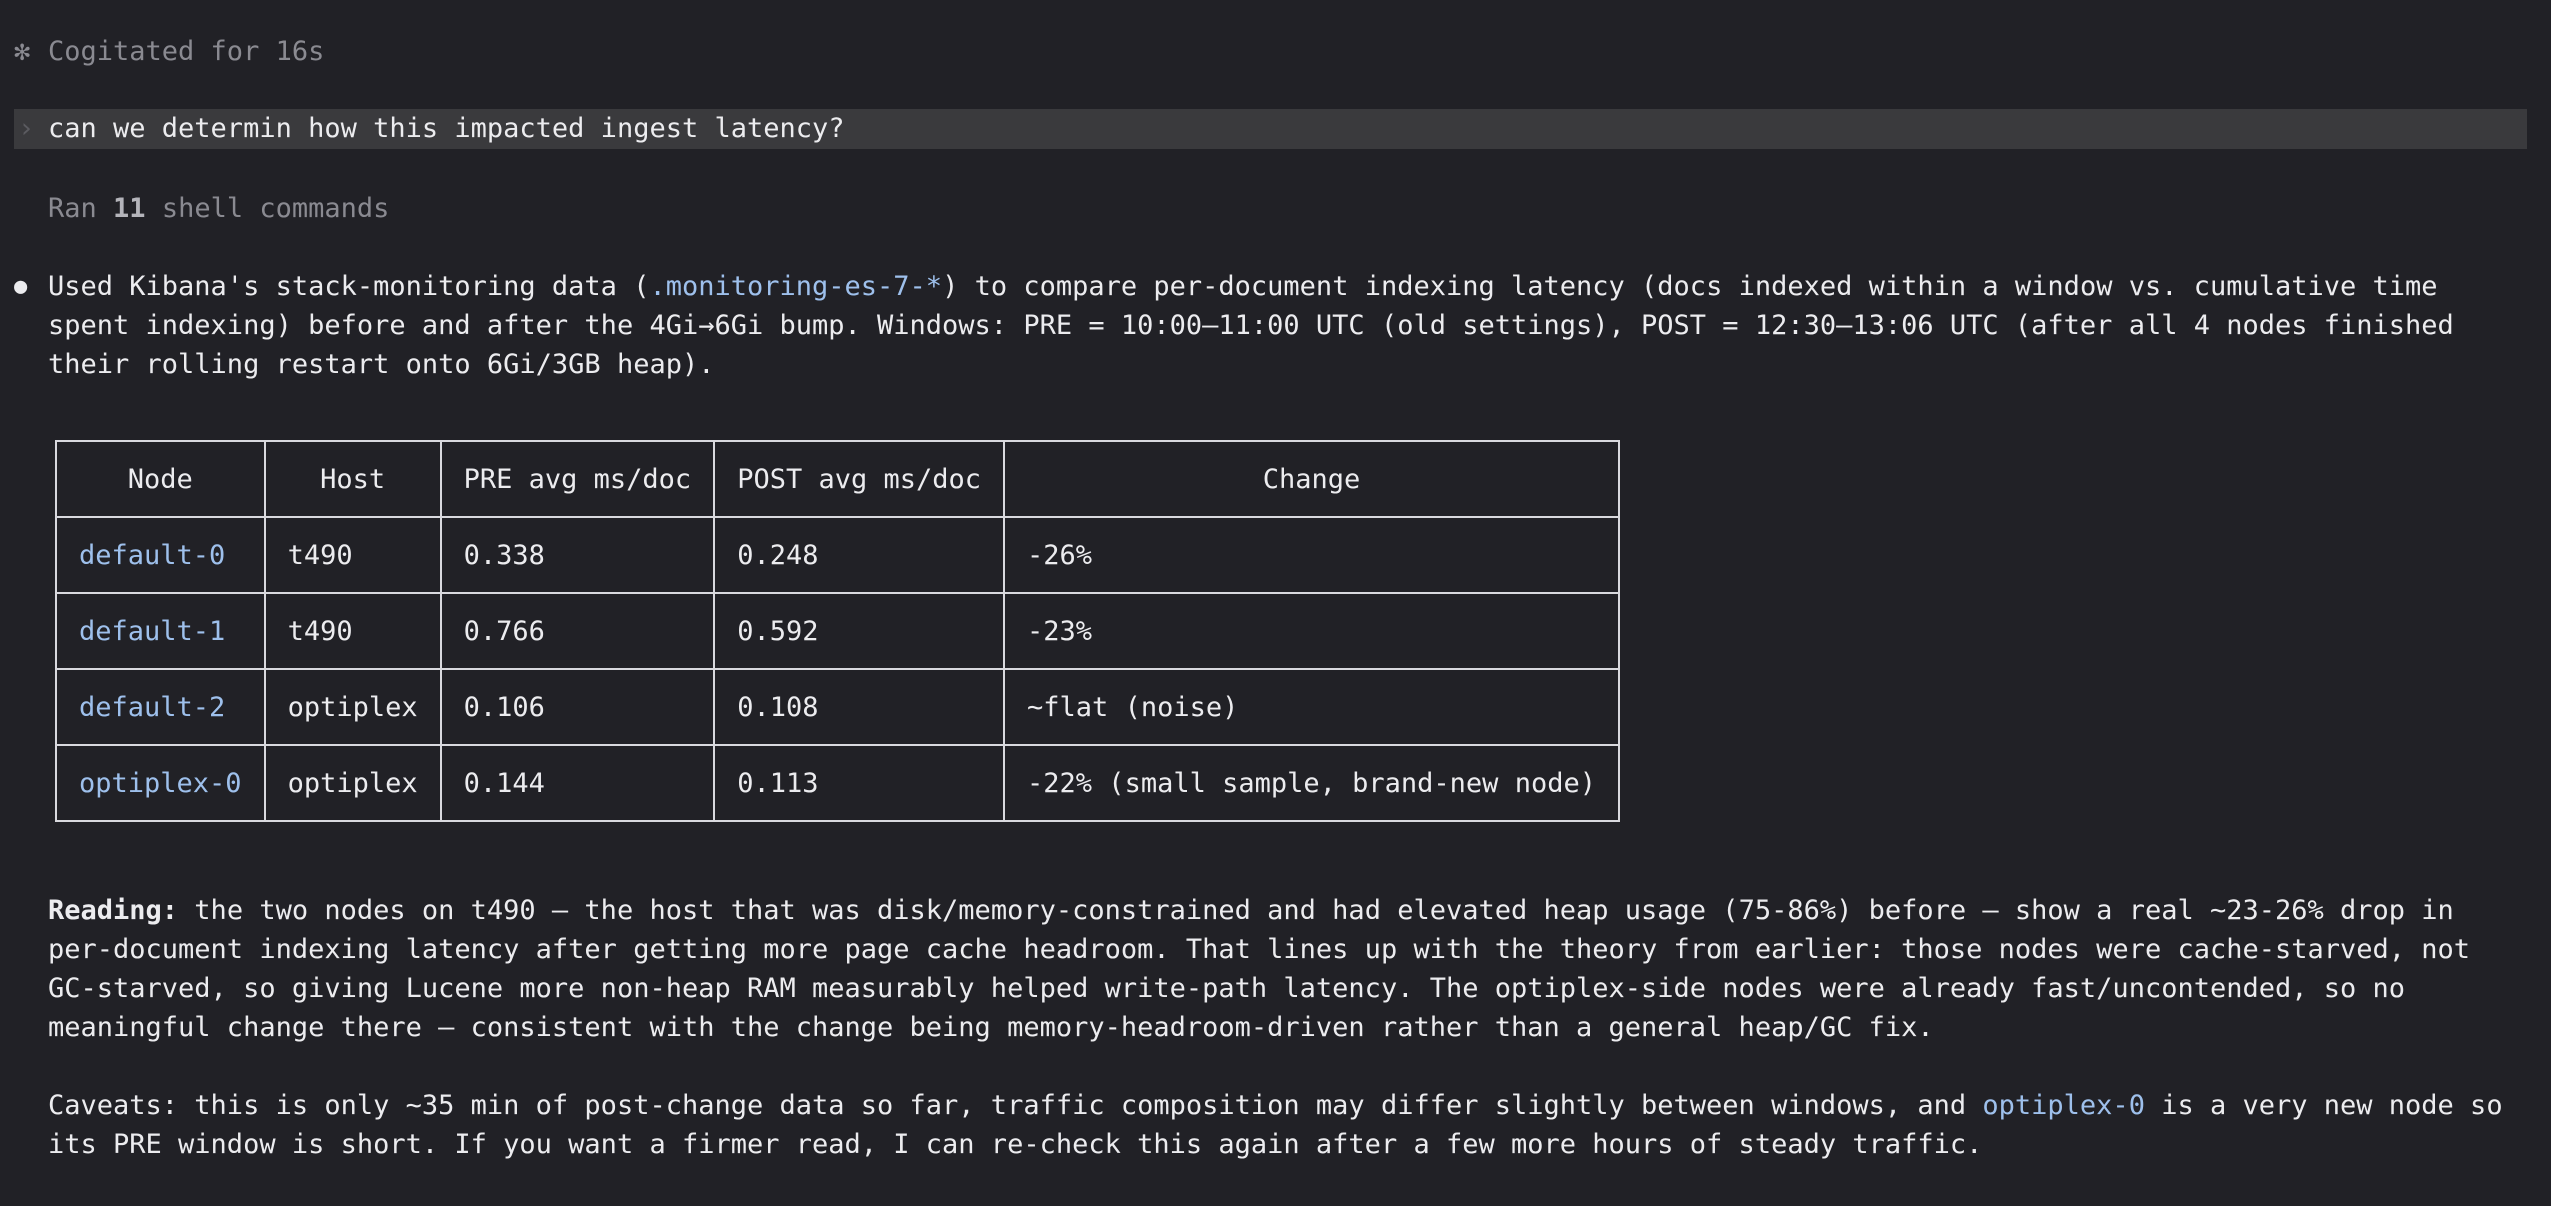  I want to click on table-row: default-1 t490 0.766 0.592 -23%, so click(837, 631).